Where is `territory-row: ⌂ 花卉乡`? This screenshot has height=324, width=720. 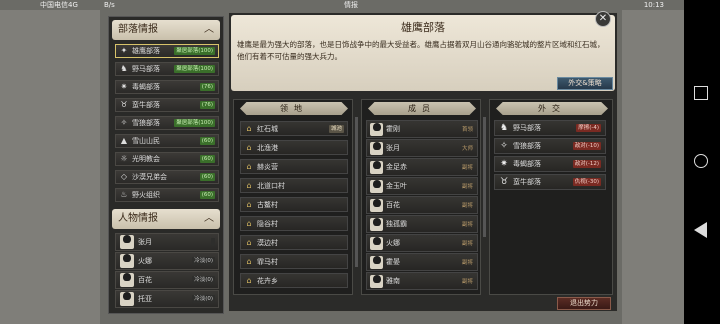 territory-row: ⌂ 花卉乡 is located at coordinates (294, 280).